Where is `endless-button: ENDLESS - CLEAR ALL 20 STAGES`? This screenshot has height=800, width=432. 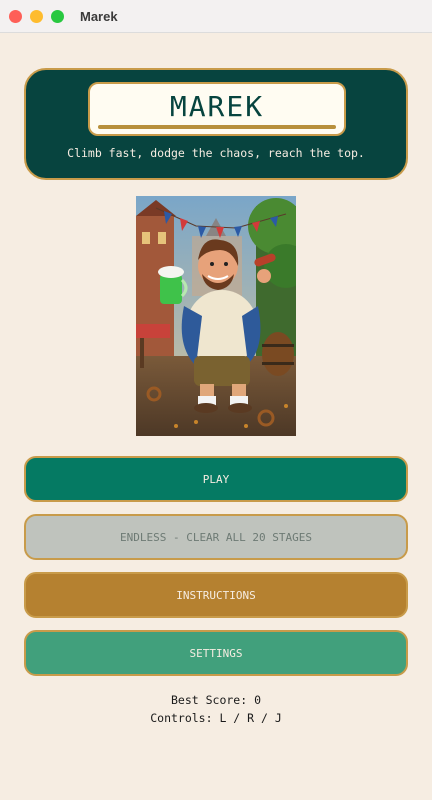 endless-button: ENDLESS - CLEAR ALL 20 STAGES is located at coordinates (216, 537).